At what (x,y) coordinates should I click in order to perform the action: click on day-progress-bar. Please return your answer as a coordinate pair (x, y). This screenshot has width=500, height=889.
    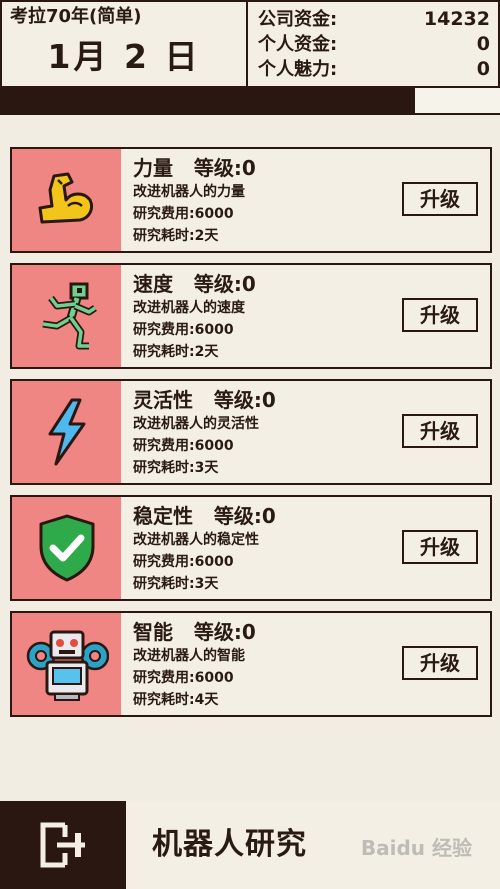
    Looking at the image, I should click on (250, 101).